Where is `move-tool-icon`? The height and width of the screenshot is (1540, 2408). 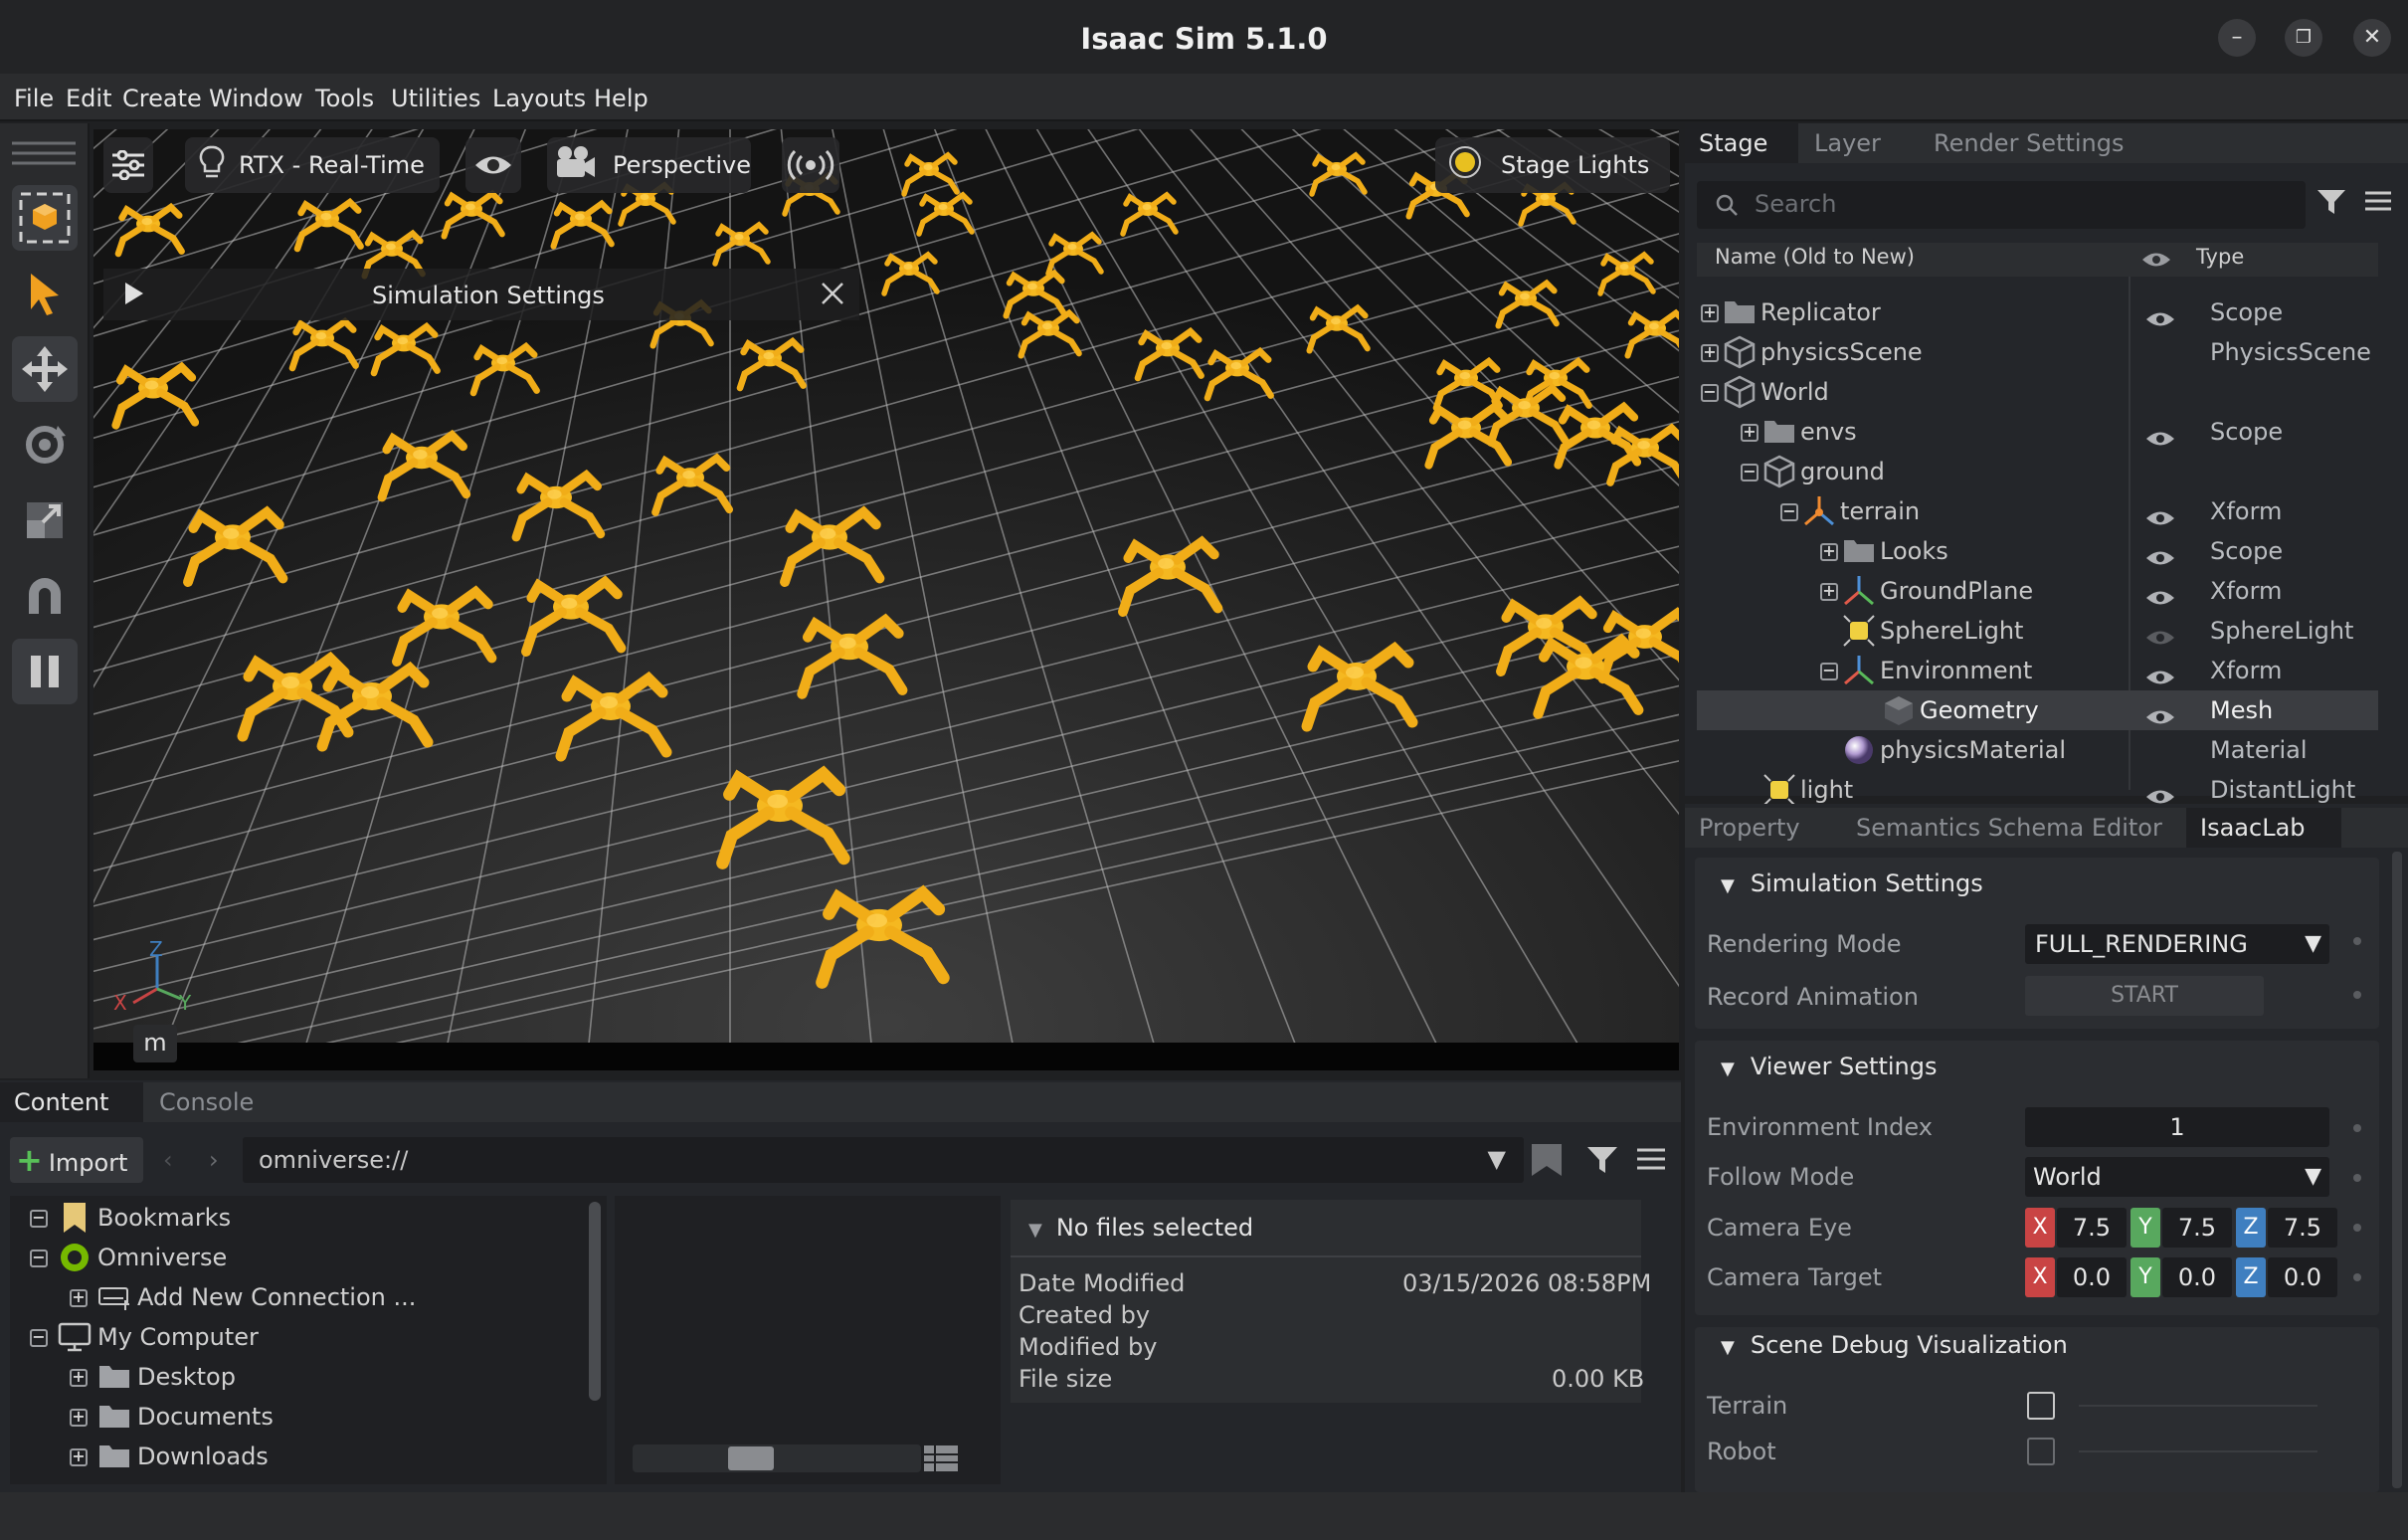 move-tool-icon is located at coordinates (45, 369).